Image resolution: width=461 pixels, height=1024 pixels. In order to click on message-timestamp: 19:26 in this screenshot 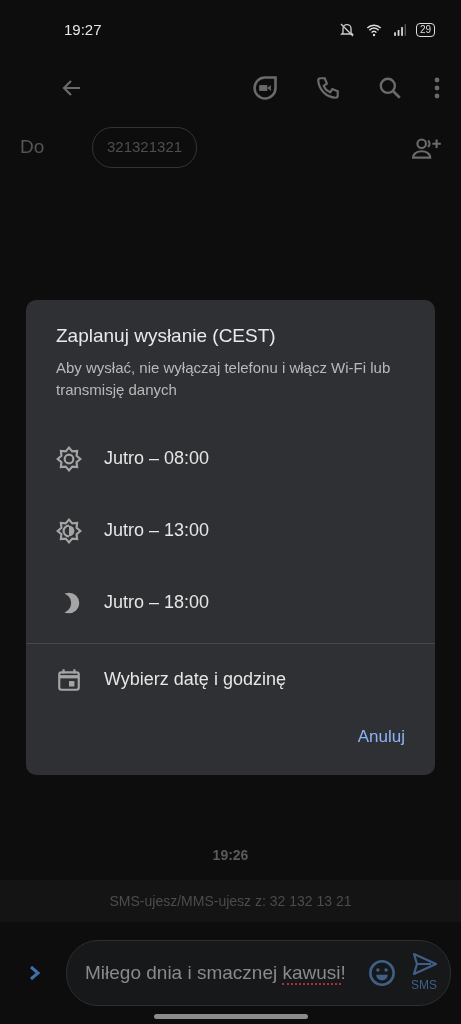, I will do `click(230, 855)`.